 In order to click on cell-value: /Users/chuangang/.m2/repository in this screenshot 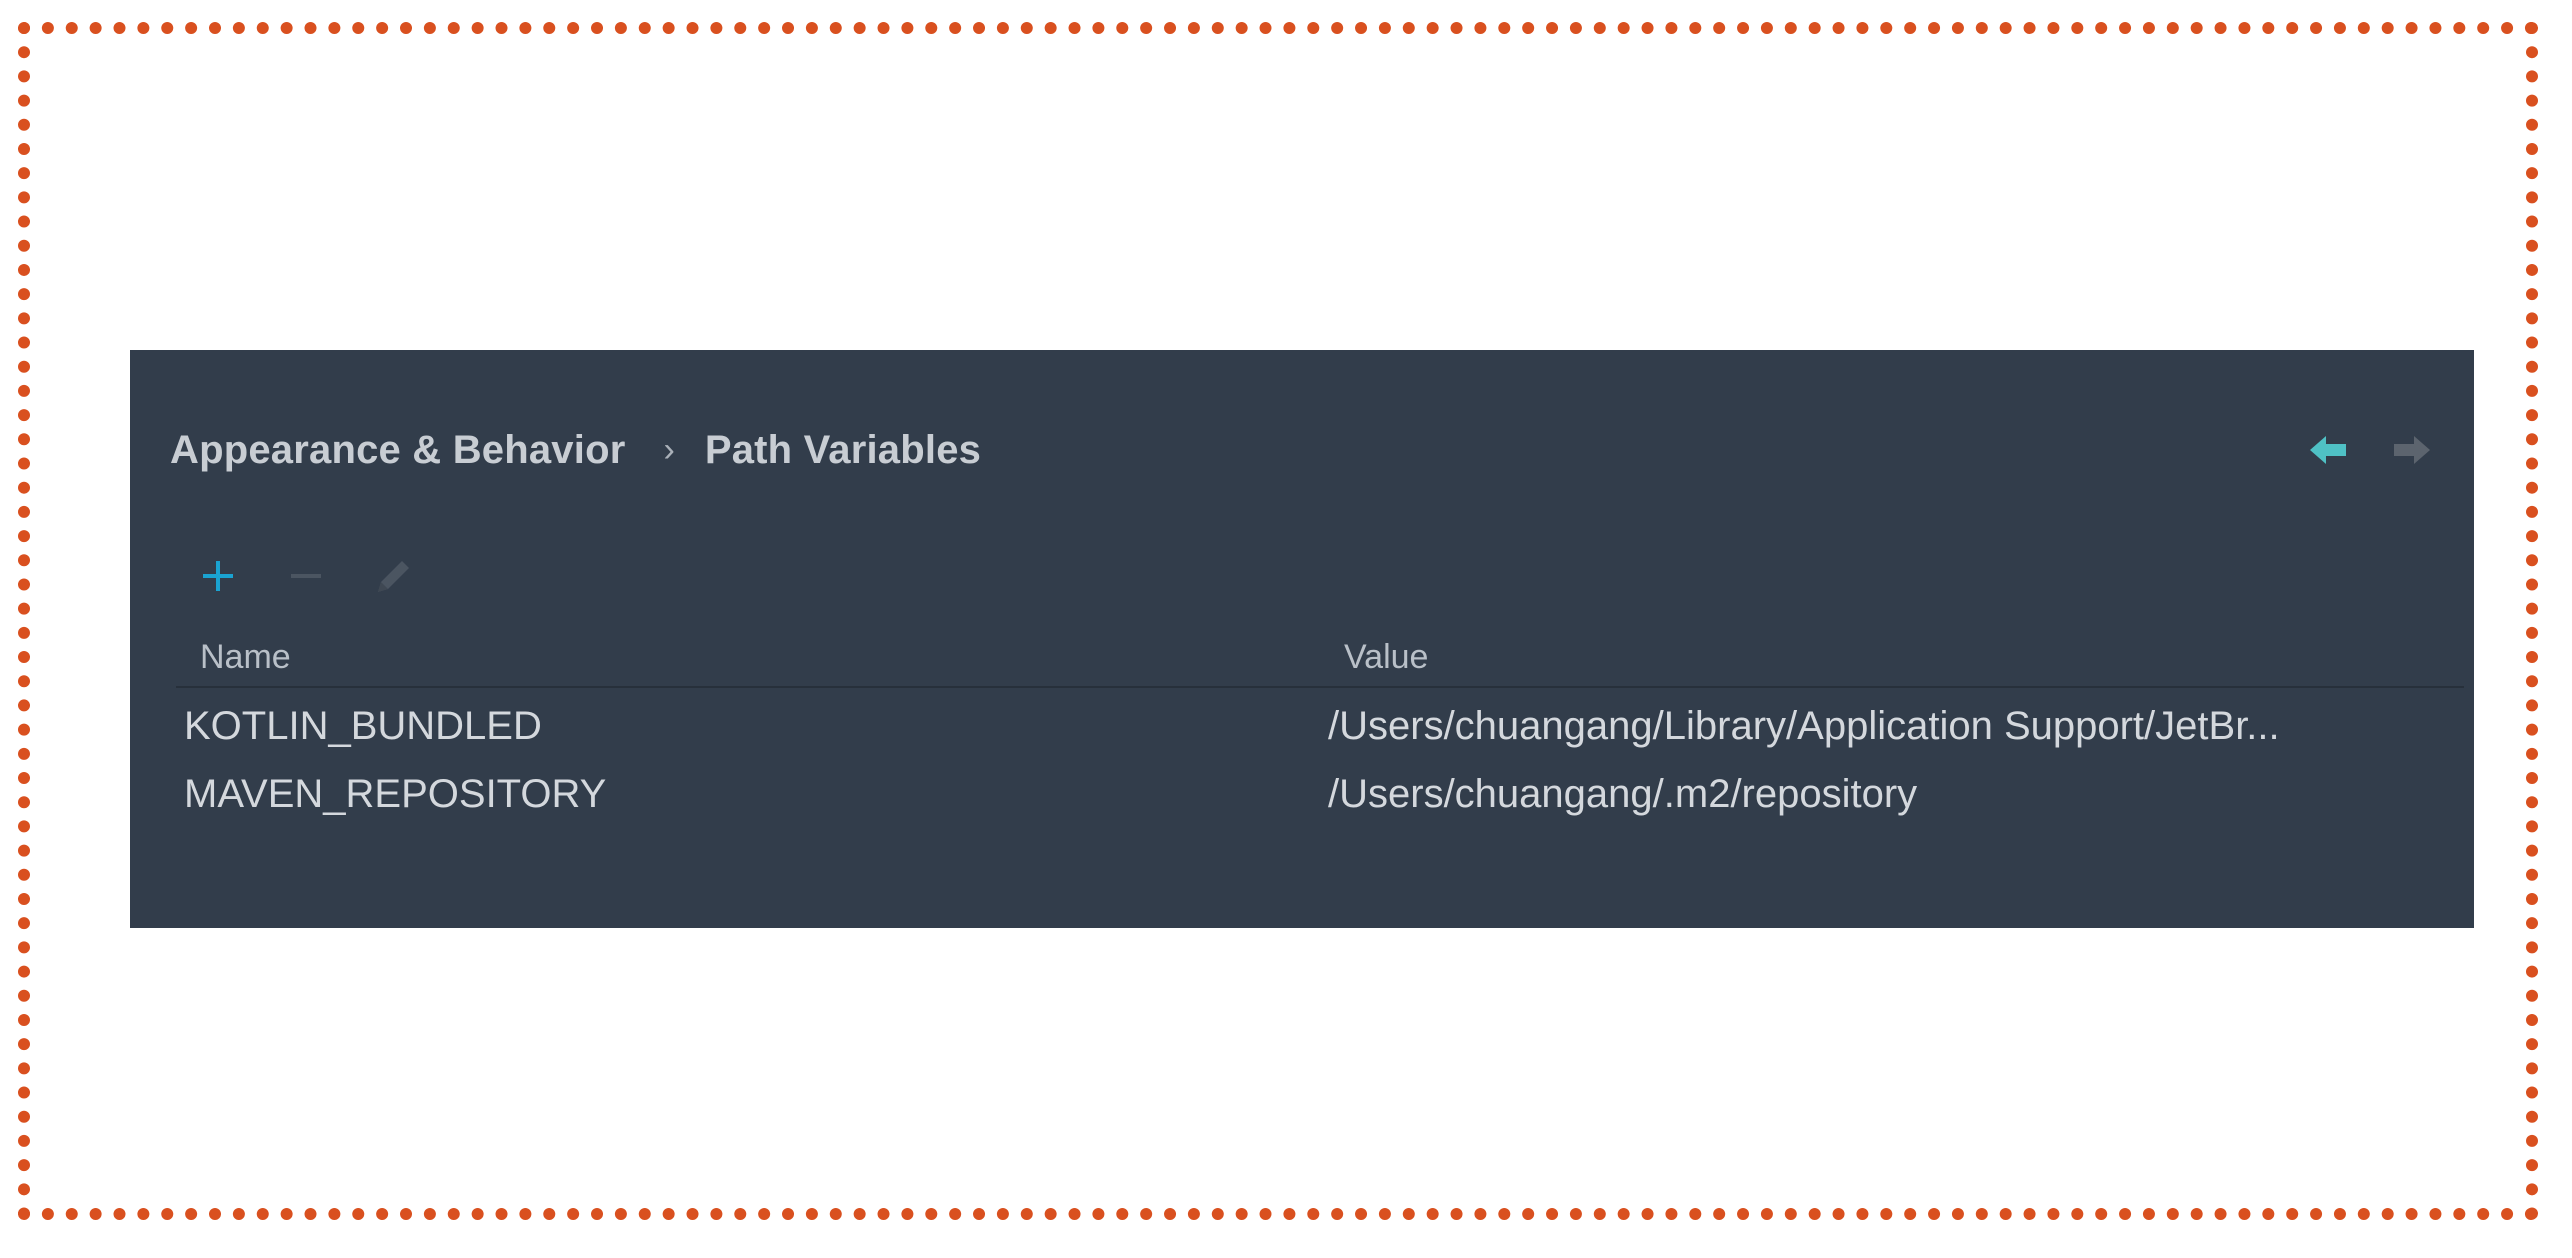, I will do `click(1623, 794)`.